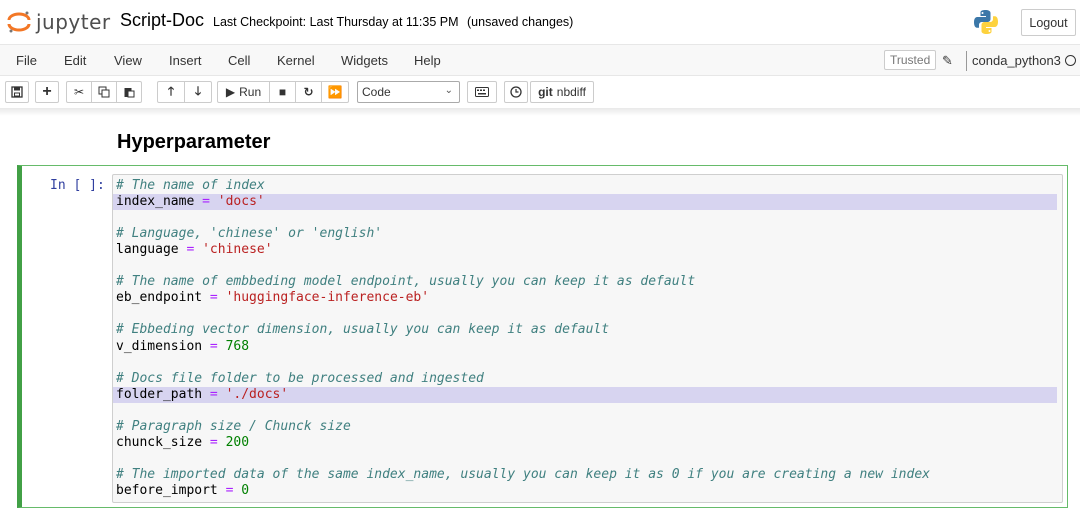  I want to click on restart-run-all-button: ⏩, so click(335, 92).